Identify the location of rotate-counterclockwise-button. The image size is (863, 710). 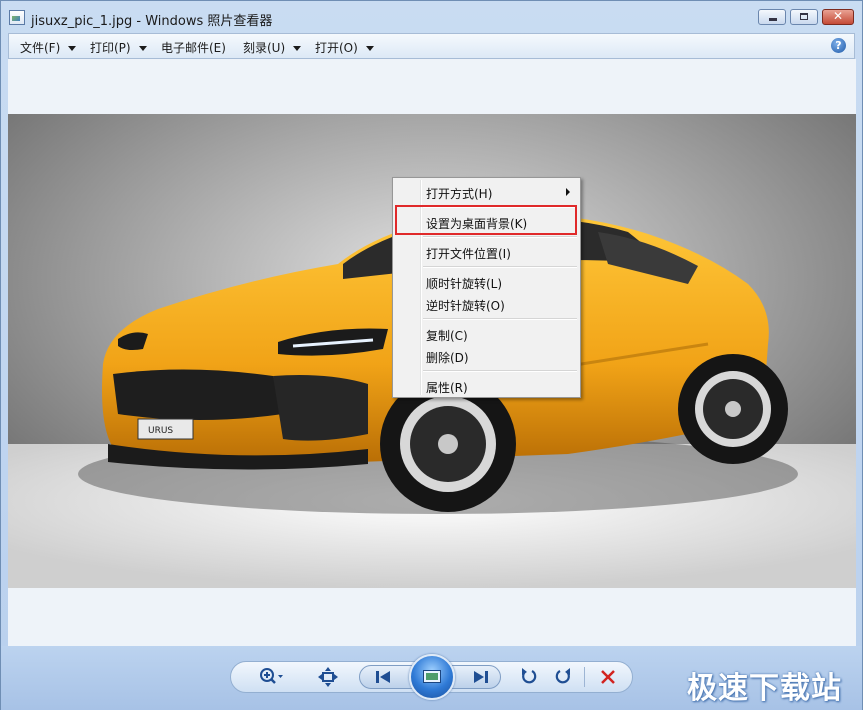
(529, 677).